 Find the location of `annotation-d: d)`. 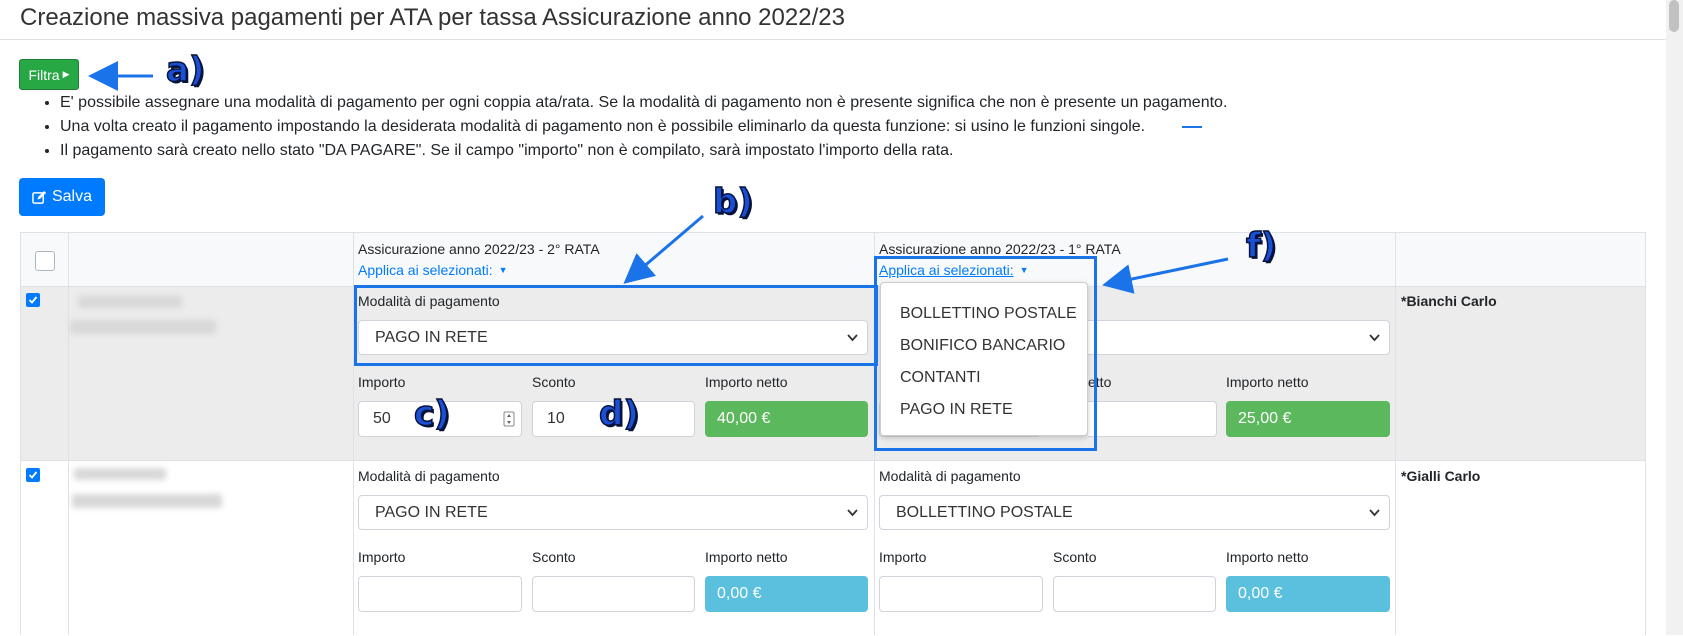

annotation-d: d) is located at coordinates (618, 414).